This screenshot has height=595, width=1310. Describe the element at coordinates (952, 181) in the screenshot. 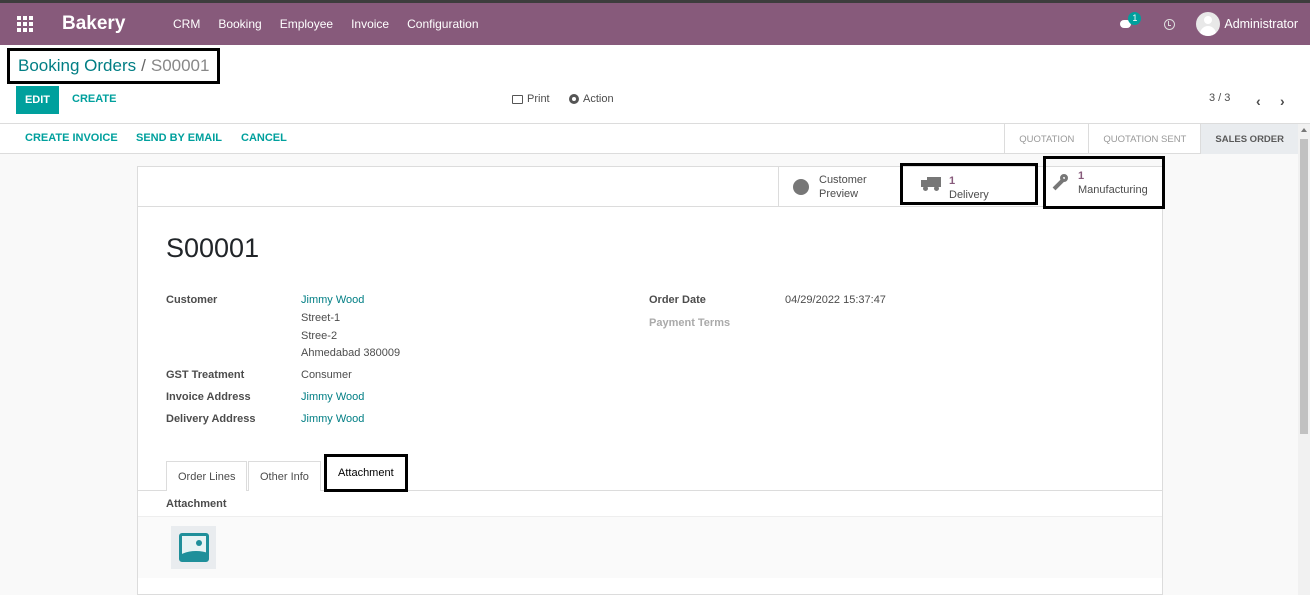

I see `delivery-count: 1` at that location.